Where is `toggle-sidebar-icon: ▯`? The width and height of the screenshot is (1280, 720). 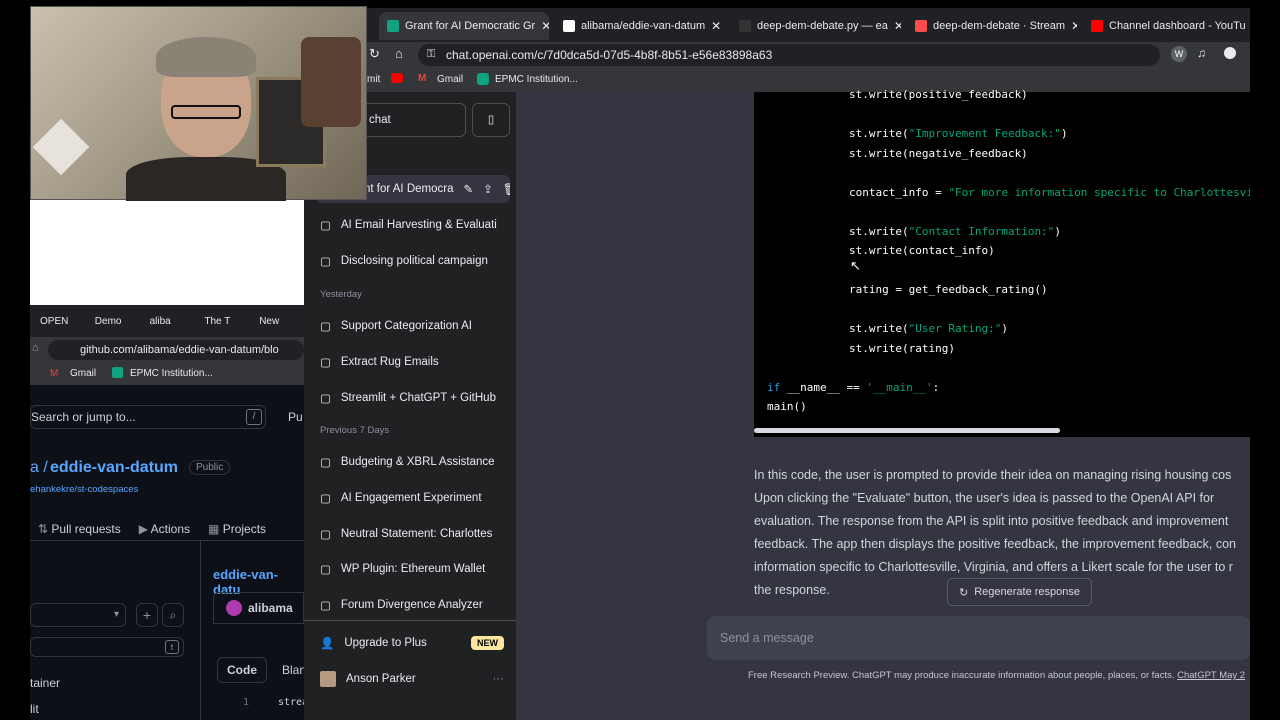
toggle-sidebar-icon: ▯ is located at coordinates (491, 120).